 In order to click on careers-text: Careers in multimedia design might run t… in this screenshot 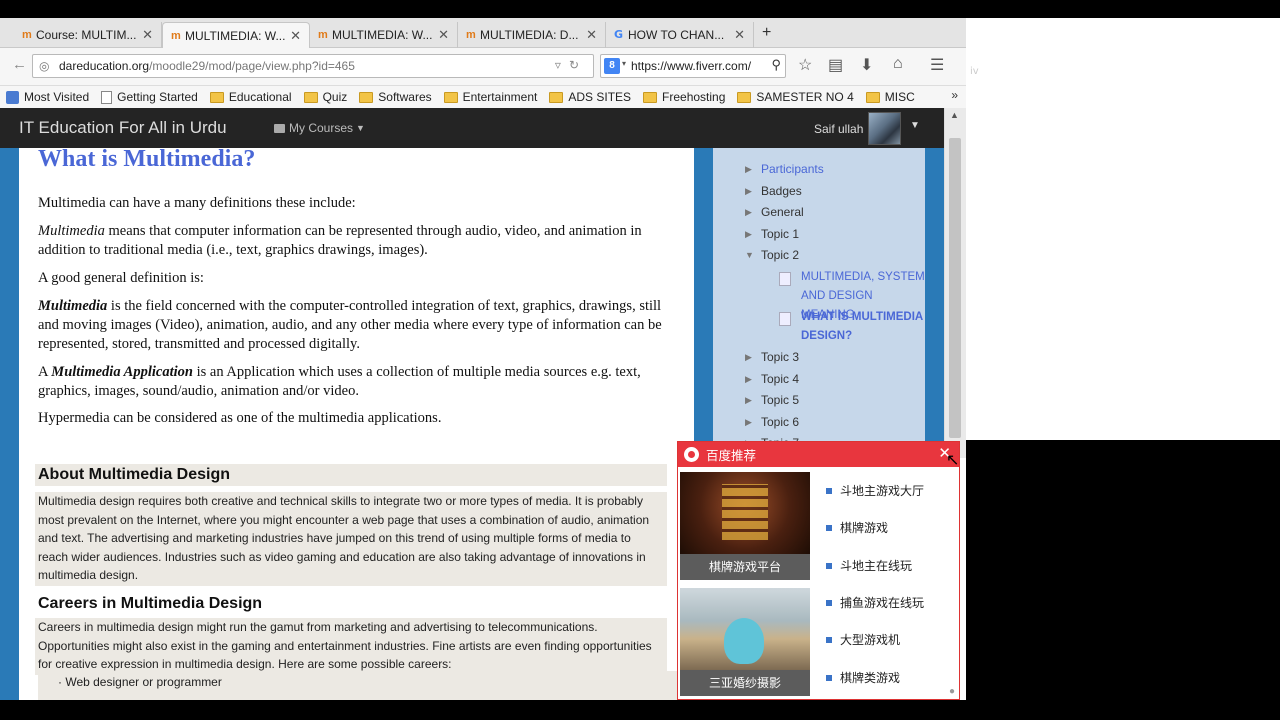, I will do `click(351, 646)`.